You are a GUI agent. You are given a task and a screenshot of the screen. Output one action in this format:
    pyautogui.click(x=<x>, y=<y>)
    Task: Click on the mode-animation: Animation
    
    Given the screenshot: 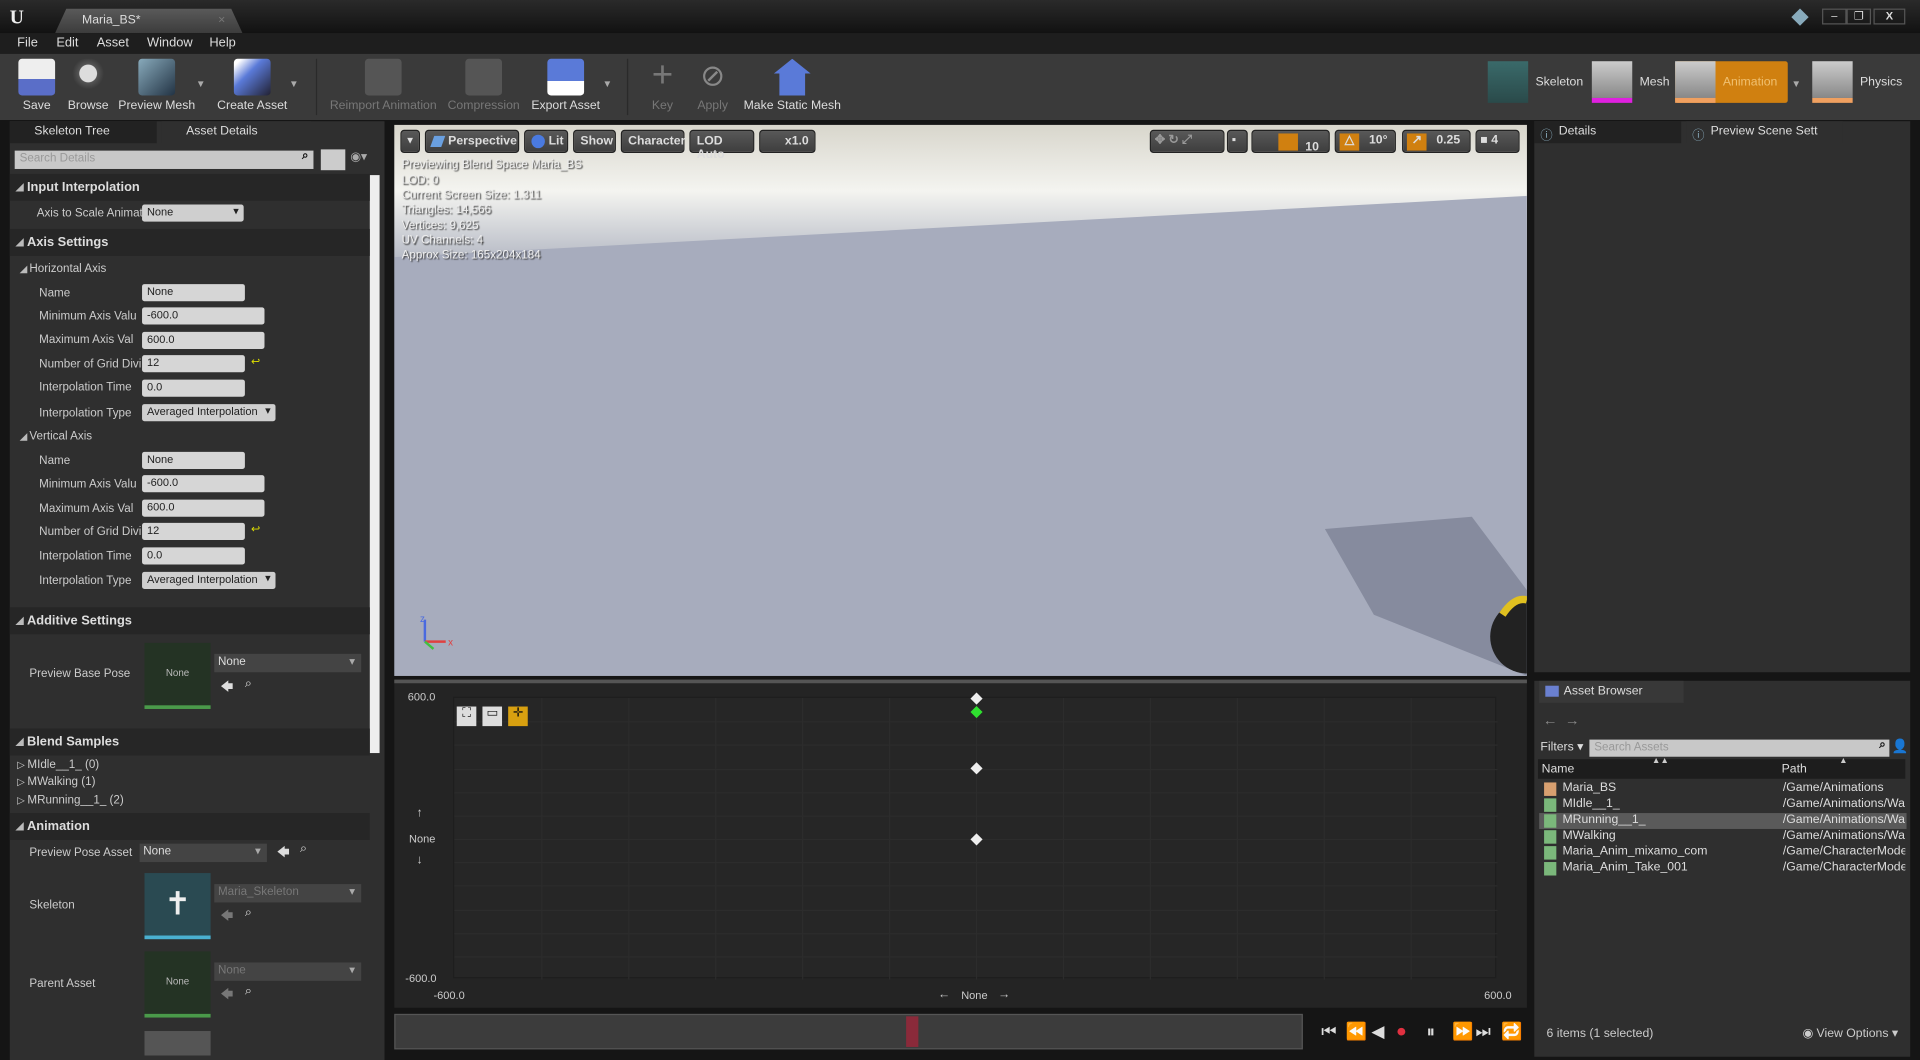 What is the action you would take?
    pyautogui.click(x=1731, y=82)
    